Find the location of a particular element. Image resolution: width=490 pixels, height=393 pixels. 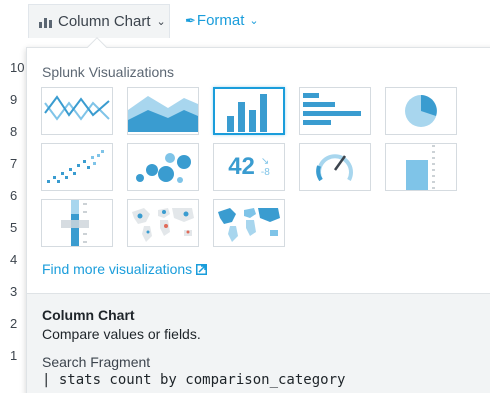

single-value-delta: -8 is located at coordinates (265, 172).